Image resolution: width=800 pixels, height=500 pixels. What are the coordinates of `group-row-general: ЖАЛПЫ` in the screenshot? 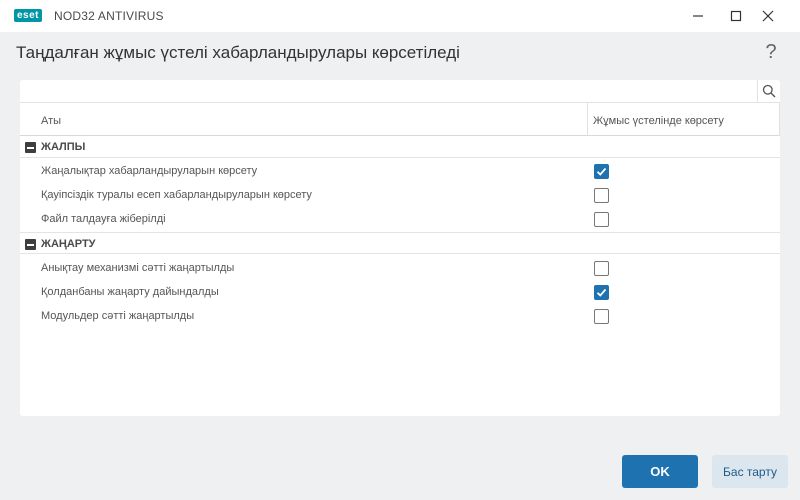 It's located at (400, 147).